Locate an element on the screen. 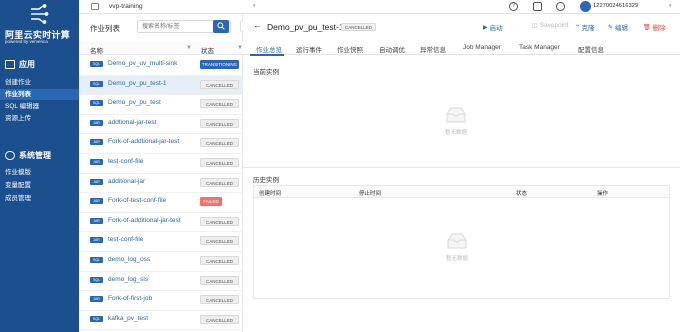 The width and height of the screenshot is (680, 332). job-name-link: Demo_pv_uv_multi-sink is located at coordinates (152, 63).